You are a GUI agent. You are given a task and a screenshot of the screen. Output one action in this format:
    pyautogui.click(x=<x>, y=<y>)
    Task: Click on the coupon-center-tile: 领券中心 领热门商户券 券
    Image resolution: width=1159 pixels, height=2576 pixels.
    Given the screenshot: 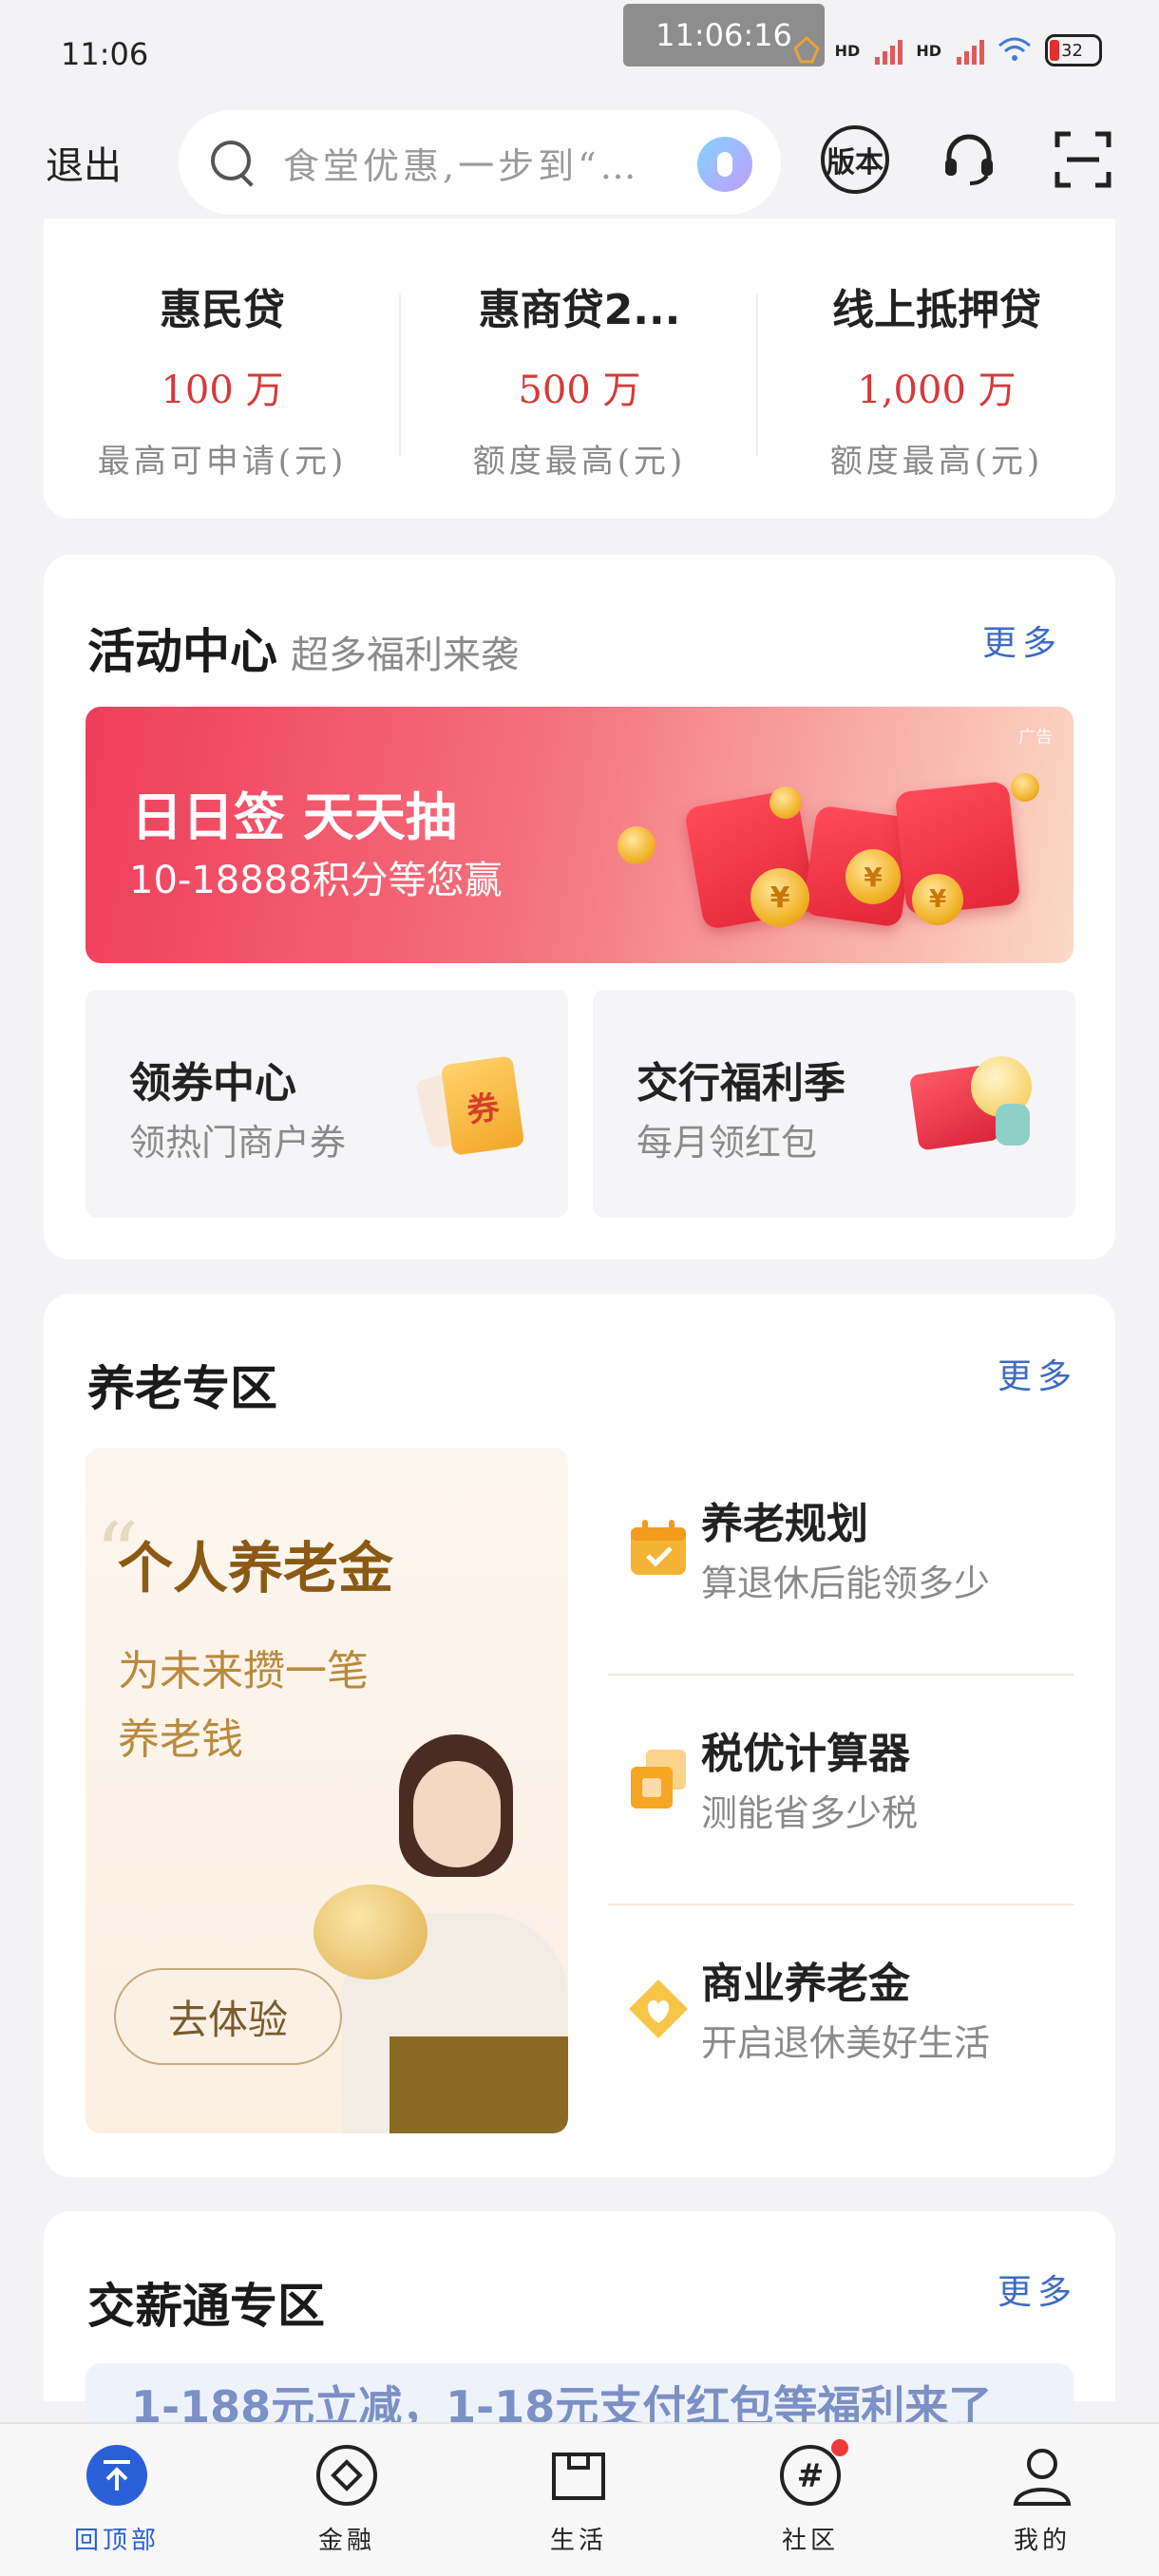 What is the action you would take?
    pyautogui.click(x=327, y=1104)
    